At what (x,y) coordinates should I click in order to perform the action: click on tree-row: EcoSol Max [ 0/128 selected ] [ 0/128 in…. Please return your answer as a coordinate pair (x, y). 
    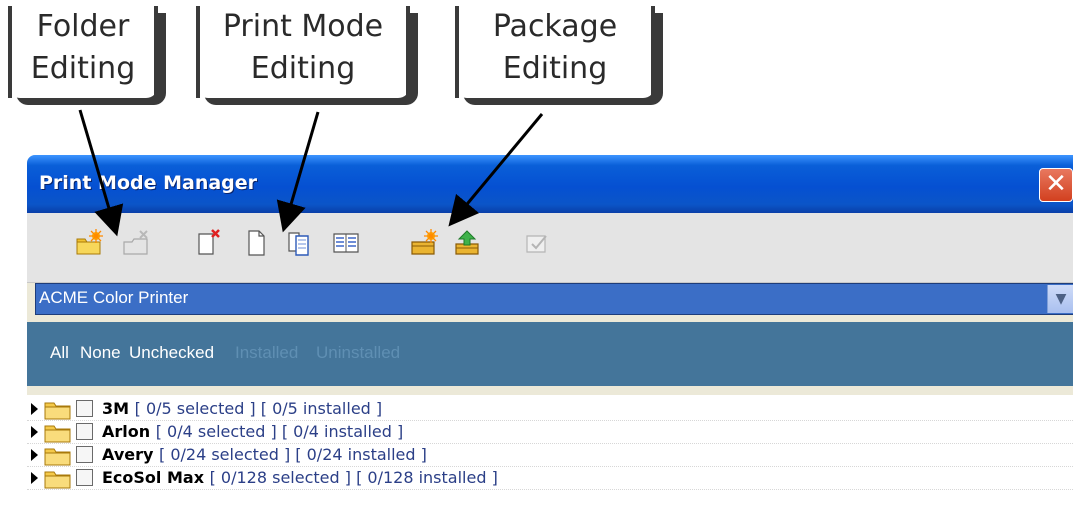
    Looking at the image, I should click on (550, 478).